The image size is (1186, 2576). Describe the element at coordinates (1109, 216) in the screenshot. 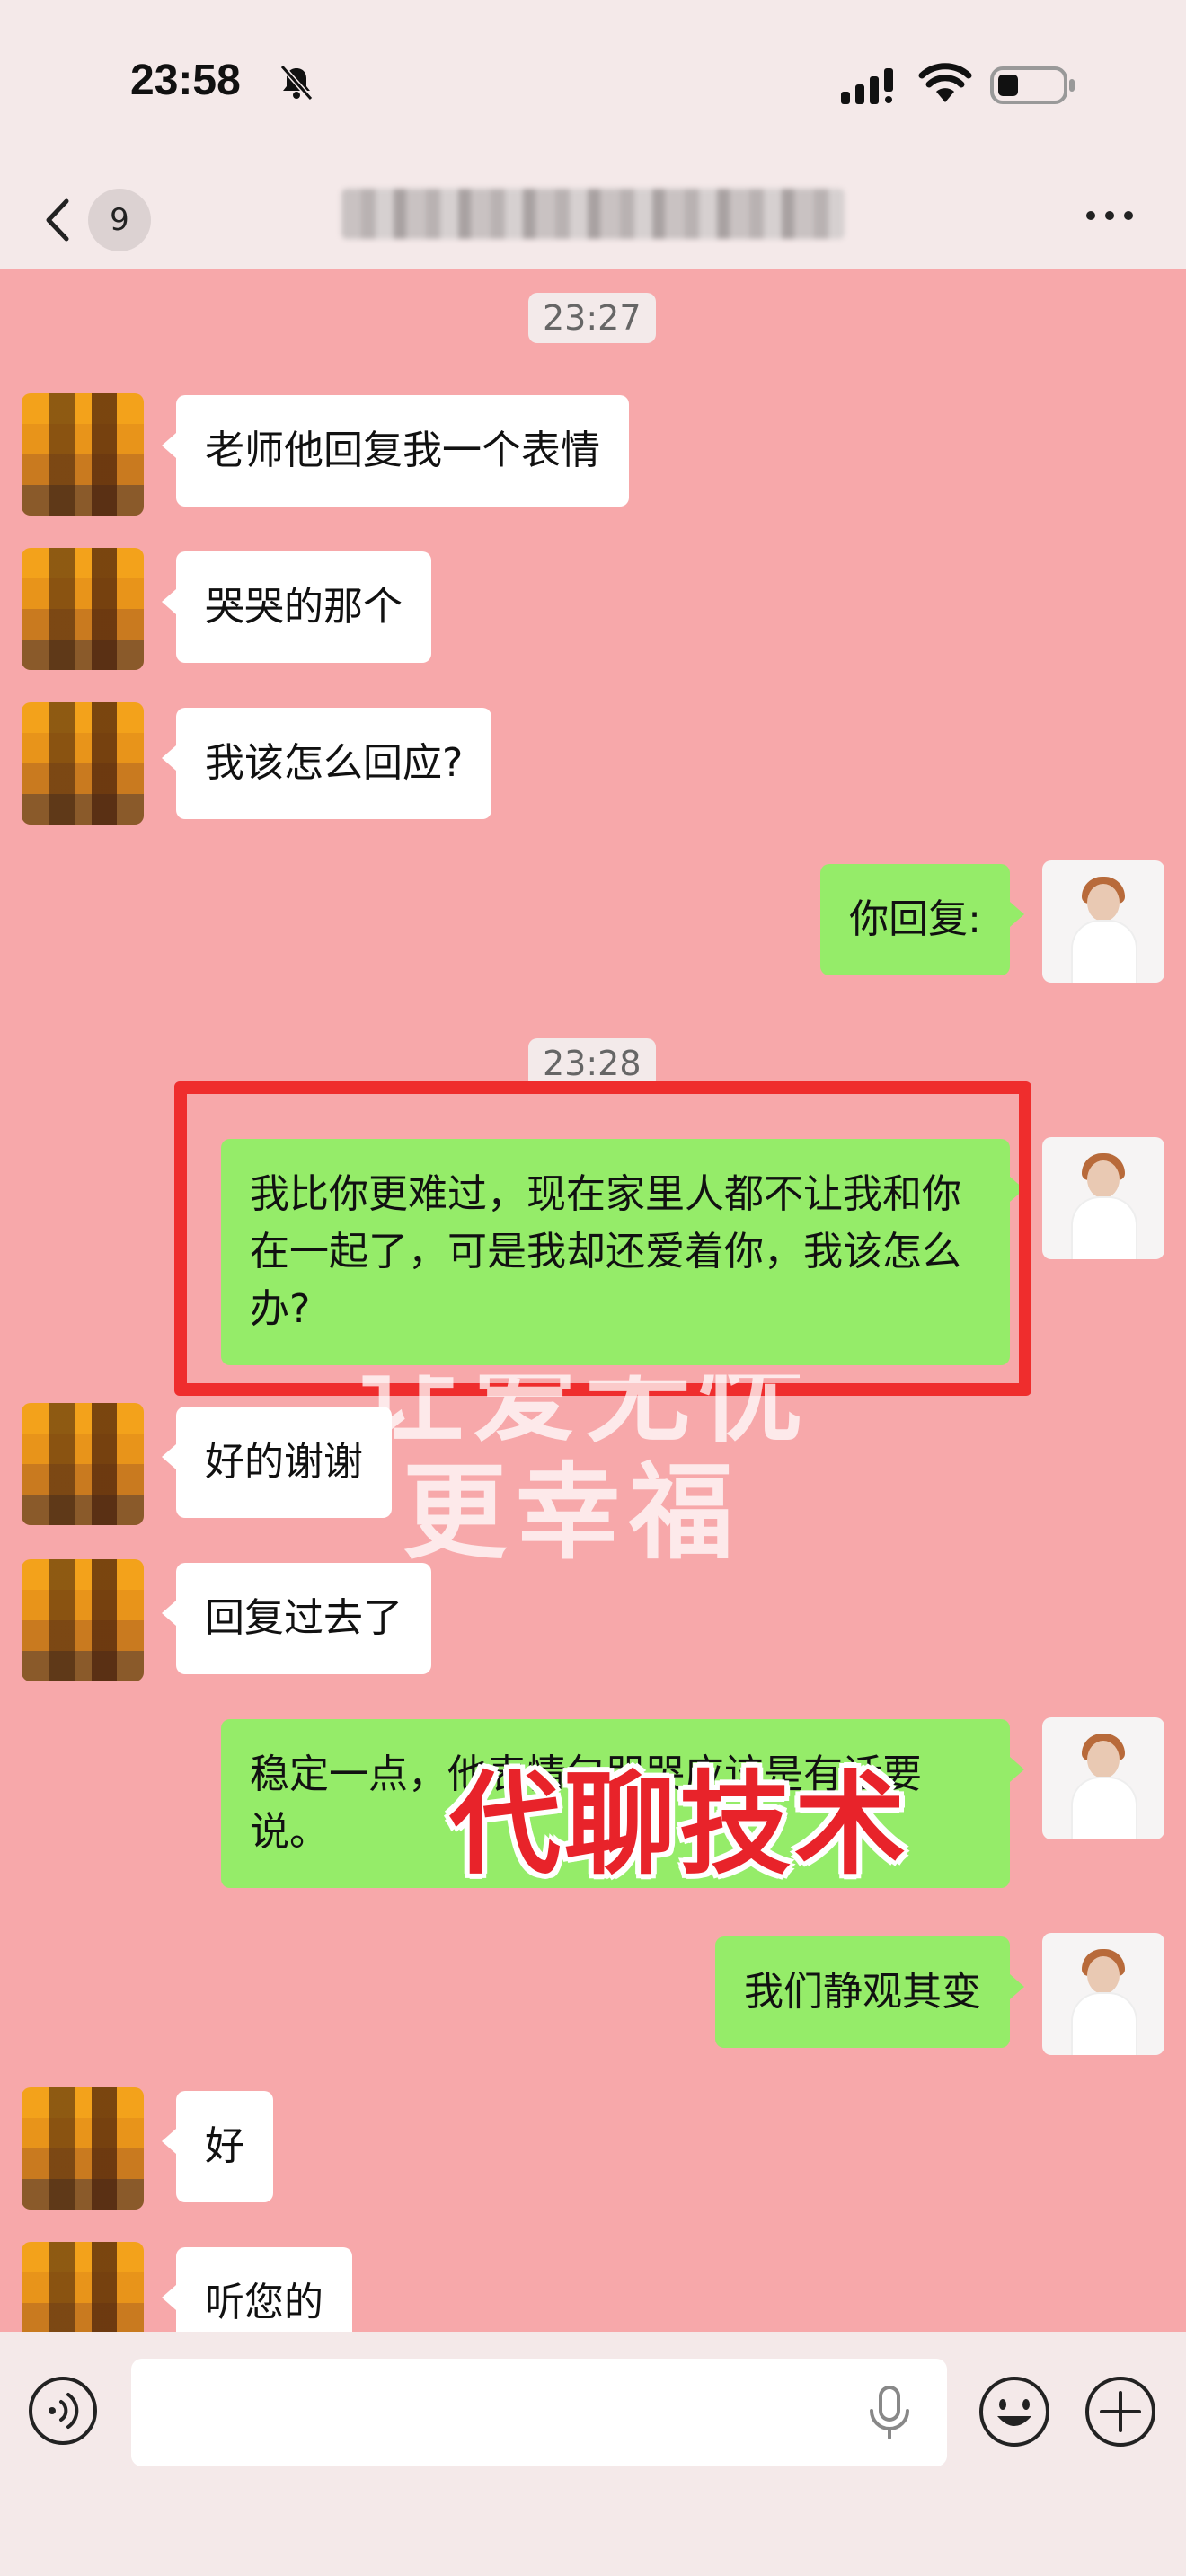

I see `ellipsis-icon` at that location.